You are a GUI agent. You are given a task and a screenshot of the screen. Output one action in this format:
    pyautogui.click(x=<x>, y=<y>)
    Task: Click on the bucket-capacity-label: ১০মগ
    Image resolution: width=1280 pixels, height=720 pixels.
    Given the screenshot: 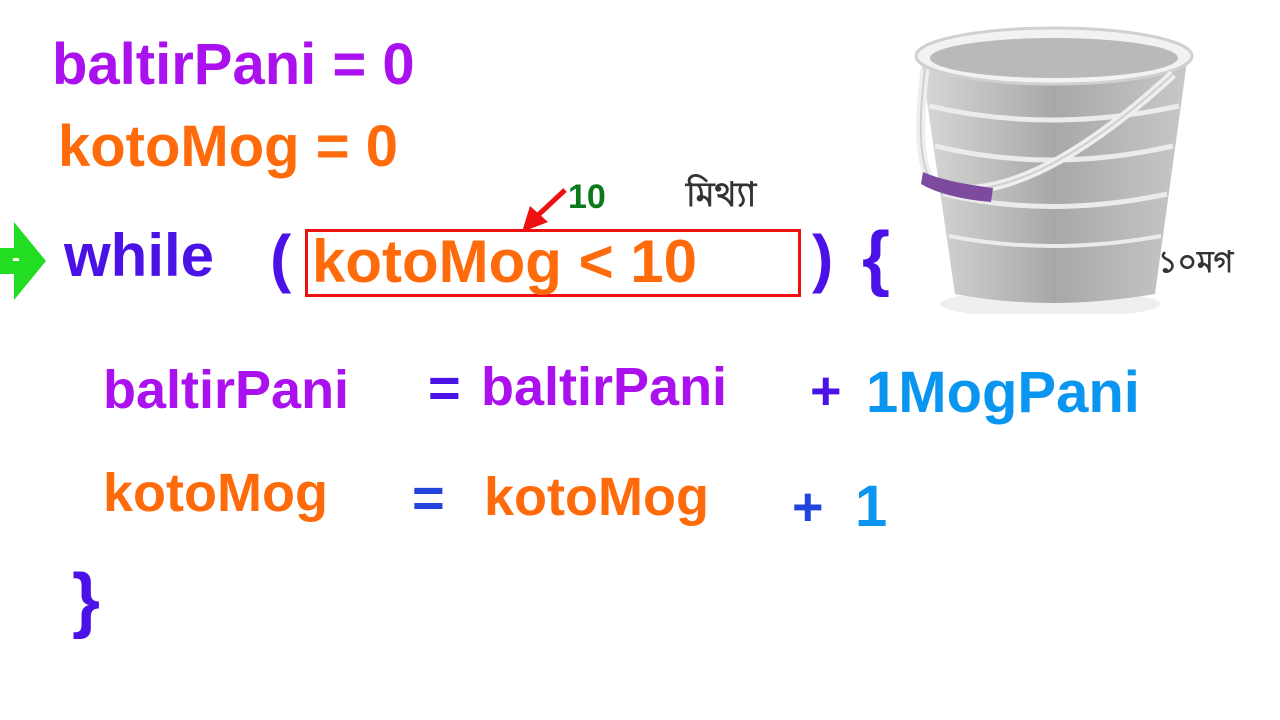 What is the action you would take?
    pyautogui.click(x=1196, y=262)
    